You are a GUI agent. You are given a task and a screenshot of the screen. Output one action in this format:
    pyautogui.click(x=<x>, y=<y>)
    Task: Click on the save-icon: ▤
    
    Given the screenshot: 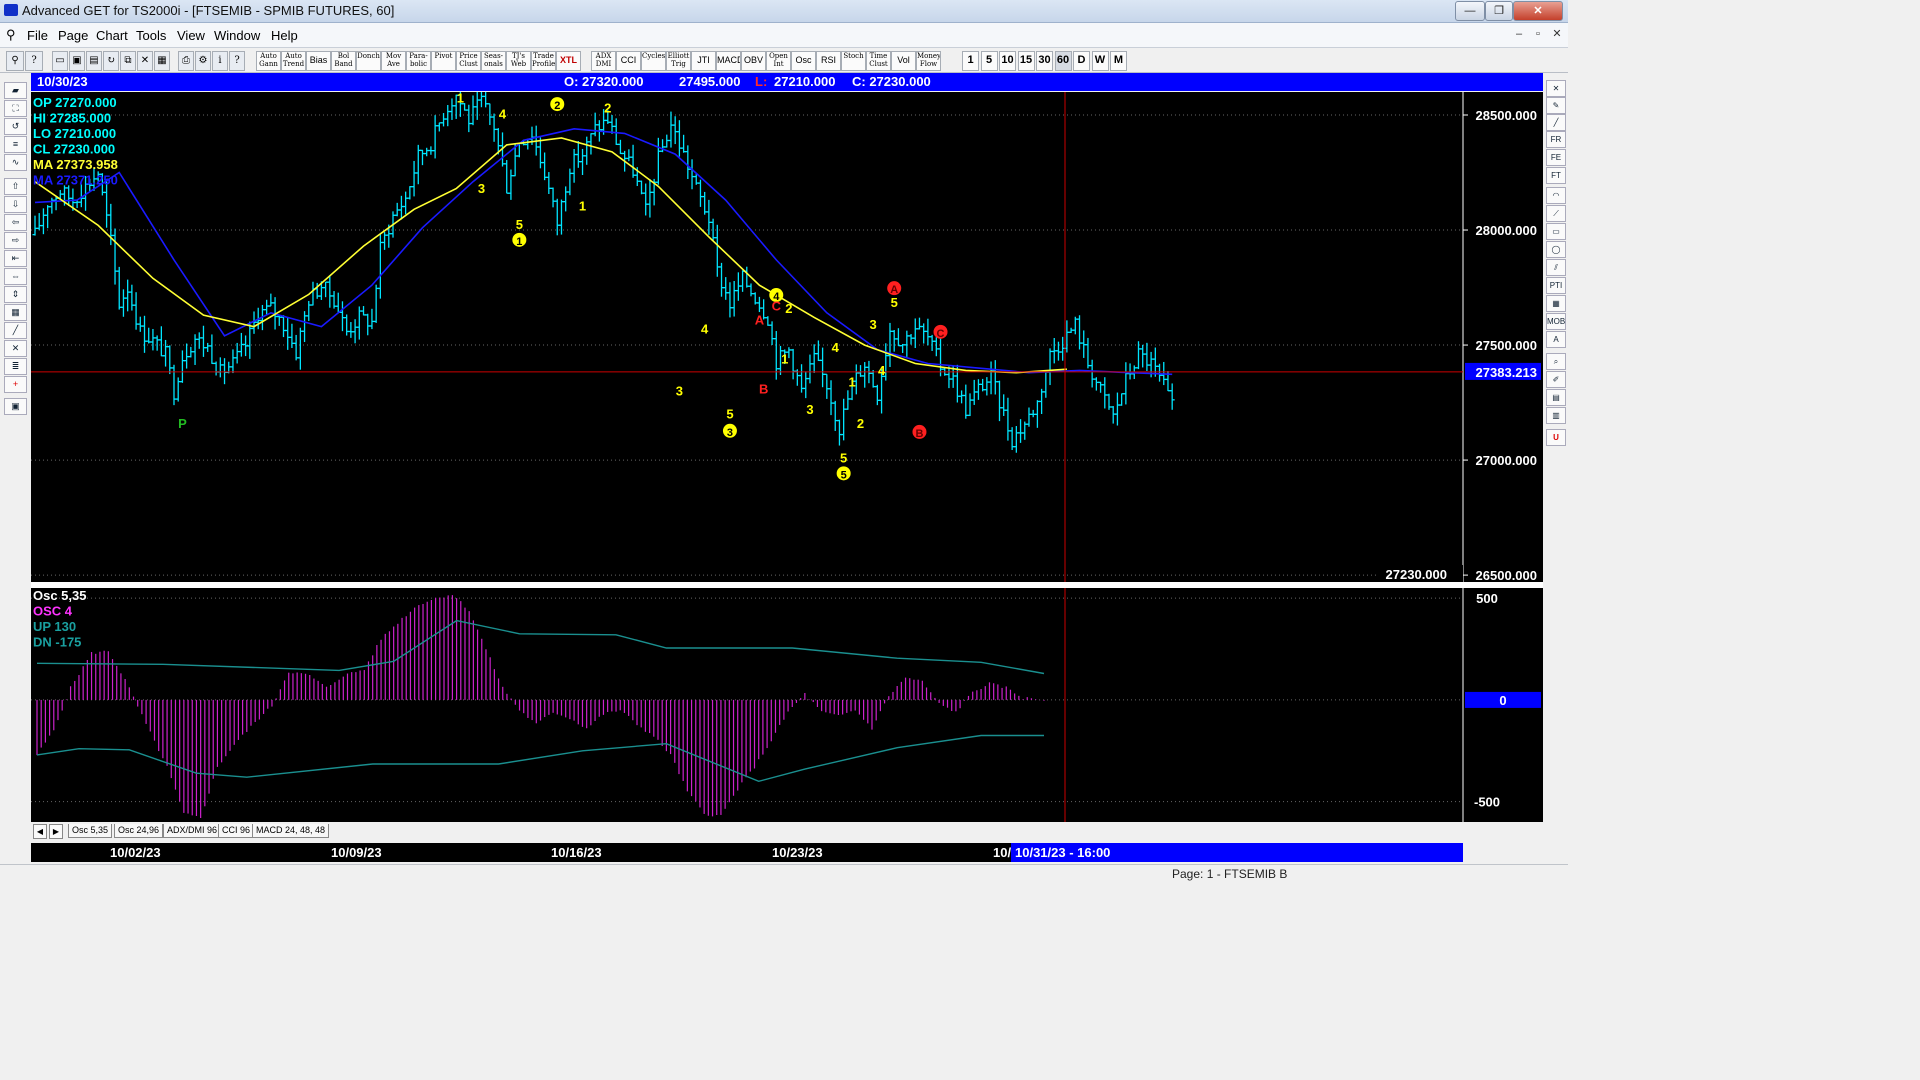 What is the action you would take?
    pyautogui.click(x=94, y=61)
    